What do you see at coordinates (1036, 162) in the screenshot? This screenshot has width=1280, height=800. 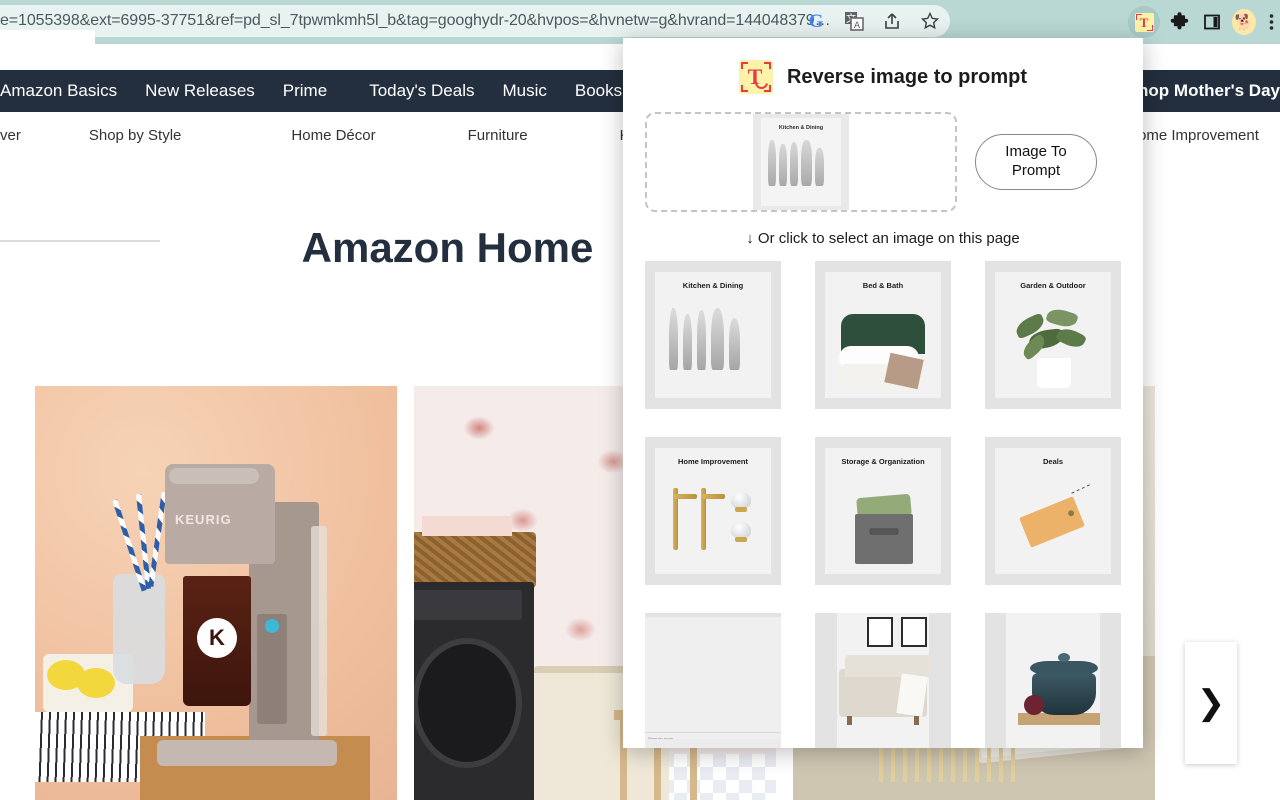 I see `image-to-prompt-button: Image To Prompt` at bounding box center [1036, 162].